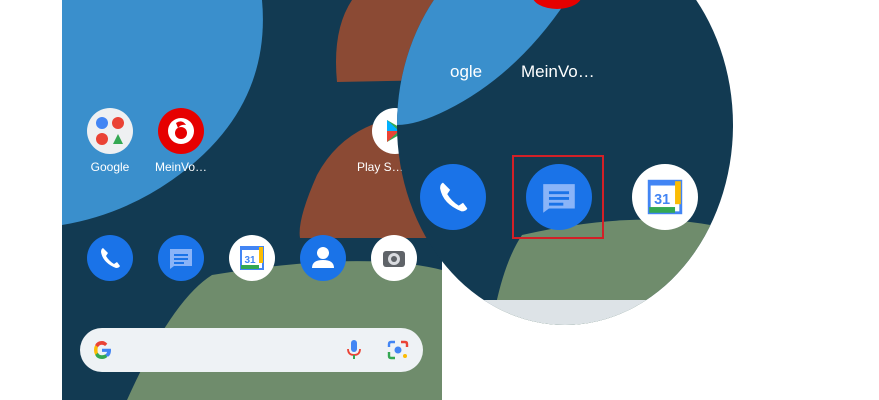 The width and height of the screenshot is (879, 400). I want to click on app-google: Google, so click(110, 141).